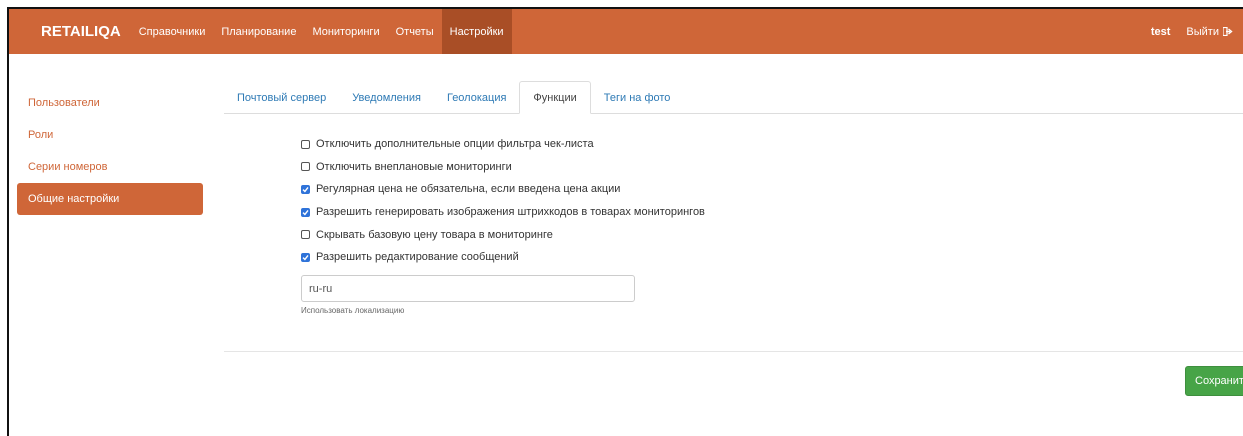 The height and width of the screenshot is (436, 1243). Describe the element at coordinates (476, 97) in the screenshot. I see `tab-geolocation: Геолокация` at that location.